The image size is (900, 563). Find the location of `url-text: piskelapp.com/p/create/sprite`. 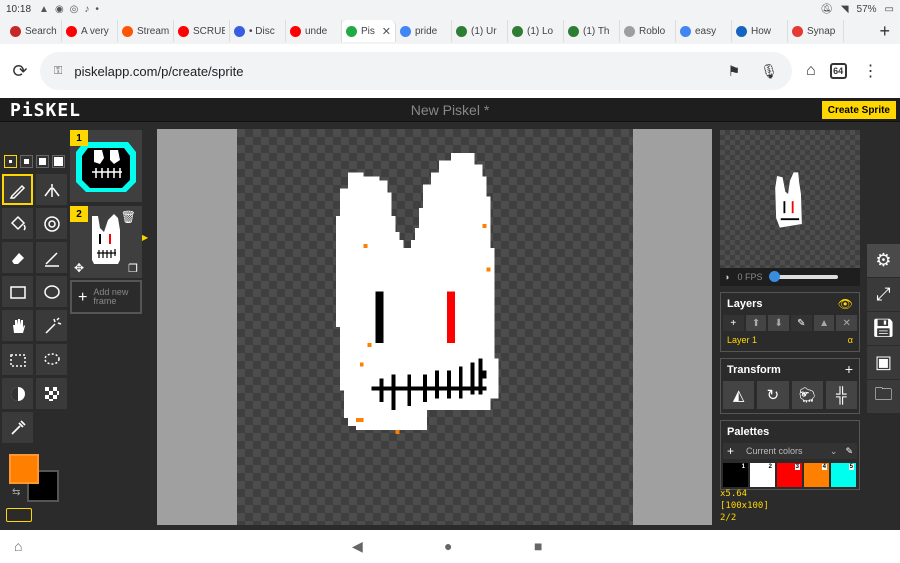

url-text: piskelapp.com/p/create/sprite is located at coordinates (158, 71).